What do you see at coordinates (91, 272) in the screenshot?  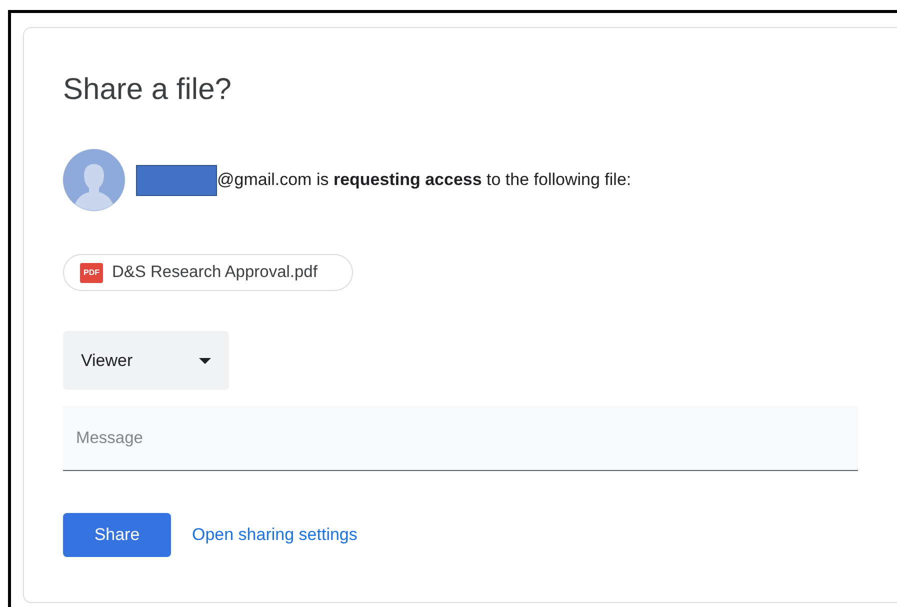 I see `pdf-icon: PDF` at bounding box center [91, 272].